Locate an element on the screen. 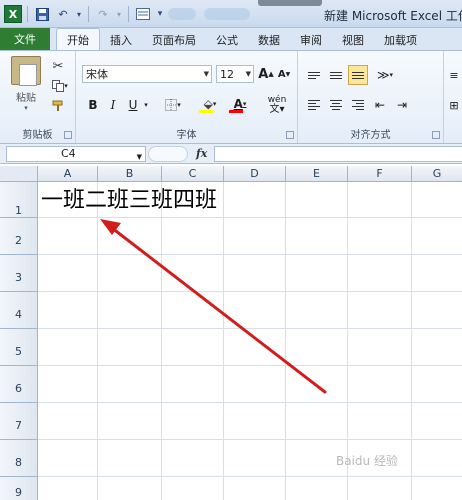  top-align-button is located at coordinates (314, 75).